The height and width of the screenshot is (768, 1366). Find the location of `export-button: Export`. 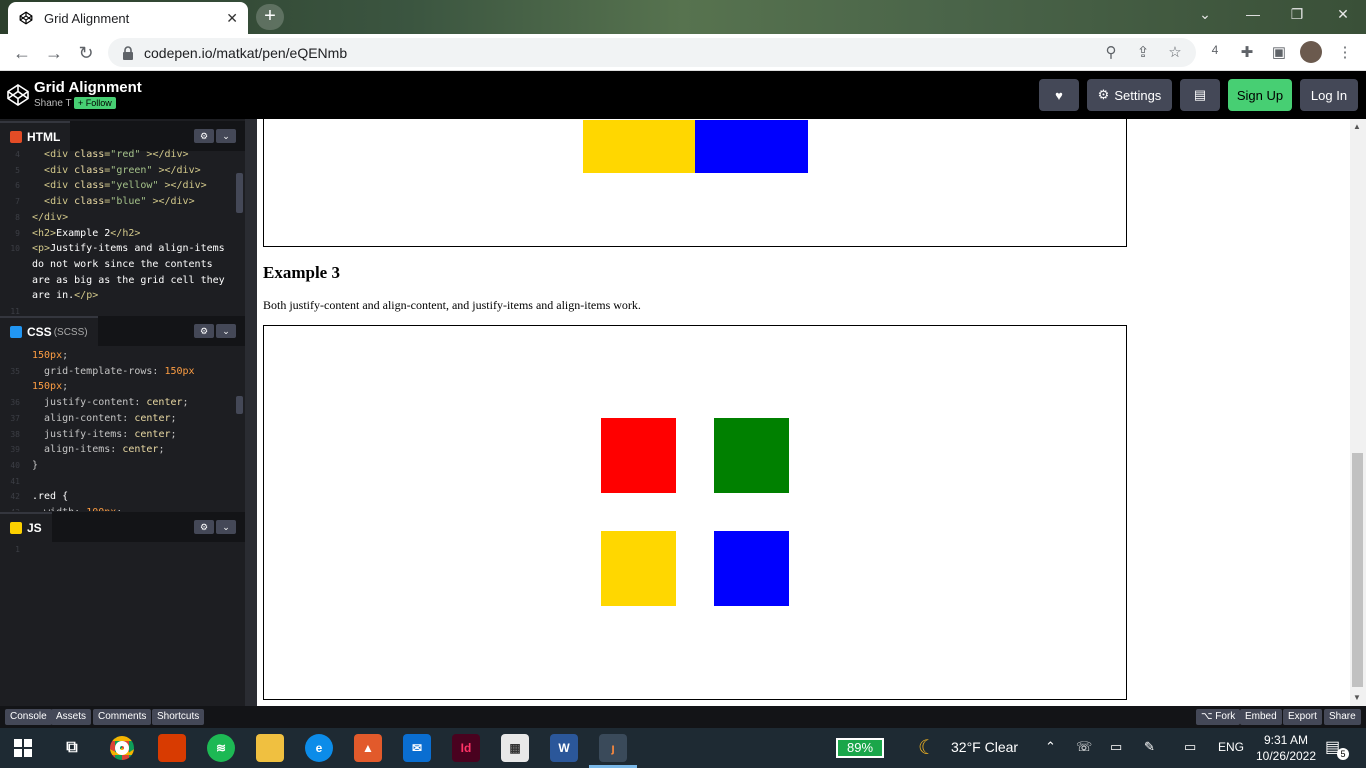

export-button: Export is located at coordinates (1302, 717).